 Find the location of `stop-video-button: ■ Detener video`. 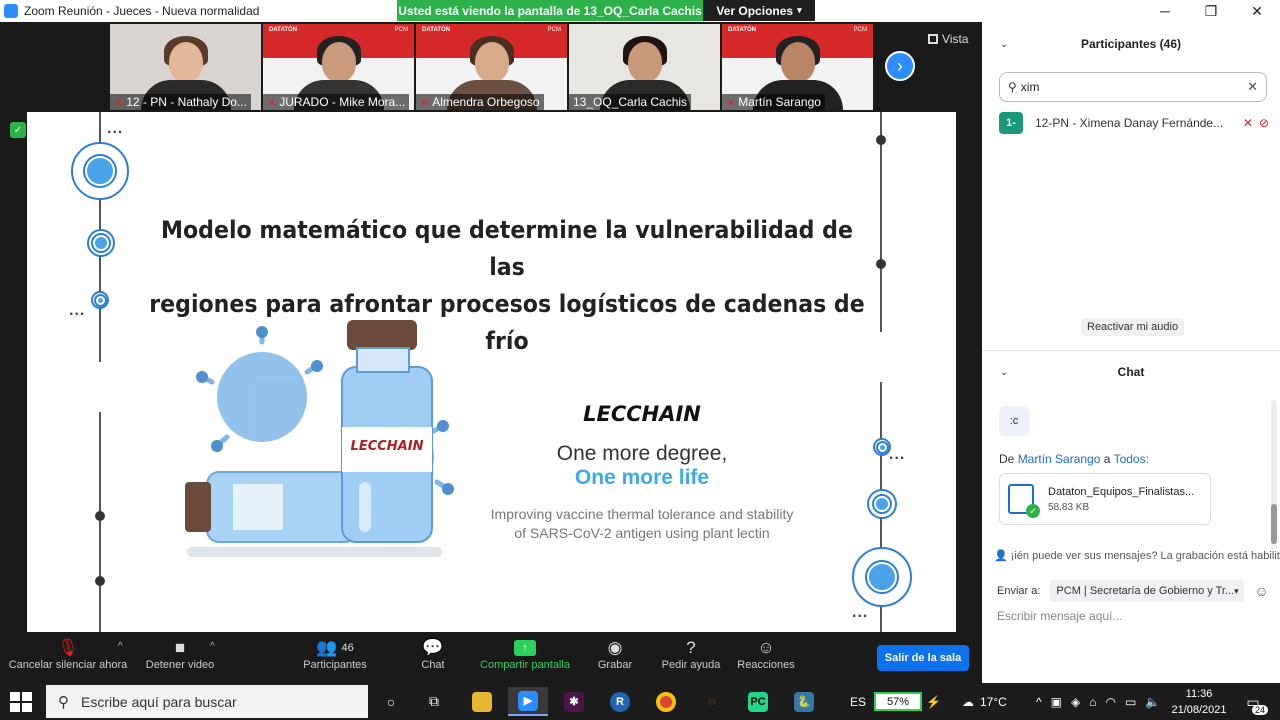

stop-video-button: ■ Detener video is located at coordinates (180, 654).